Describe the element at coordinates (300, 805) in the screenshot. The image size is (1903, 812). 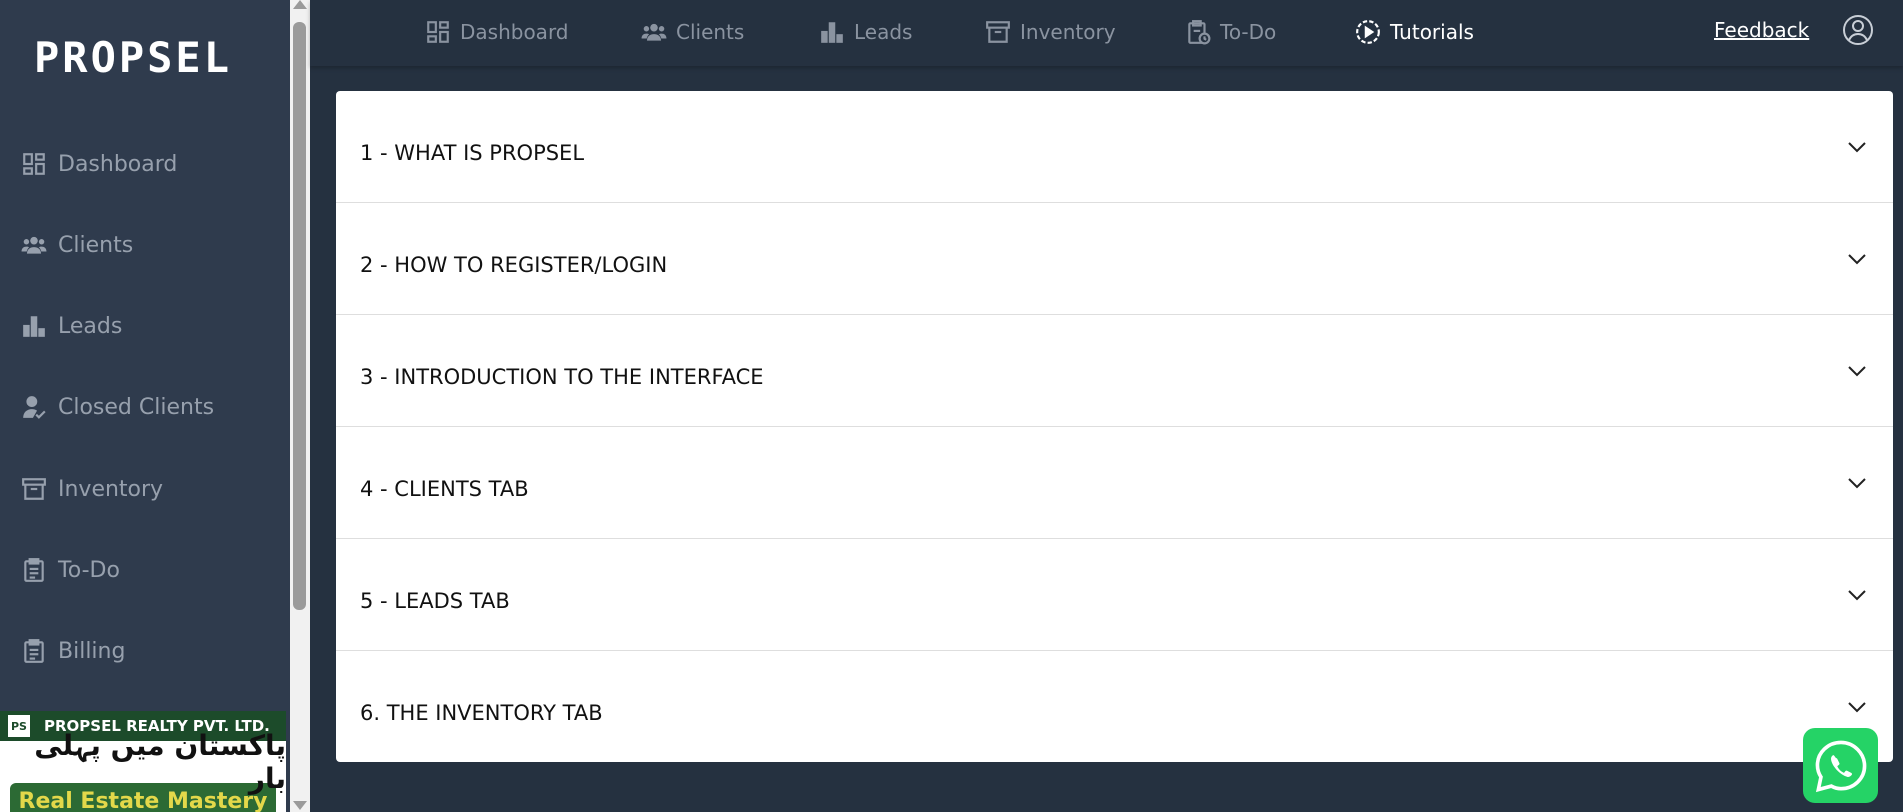
I see `scroll-down-arrow-icon` at that location.